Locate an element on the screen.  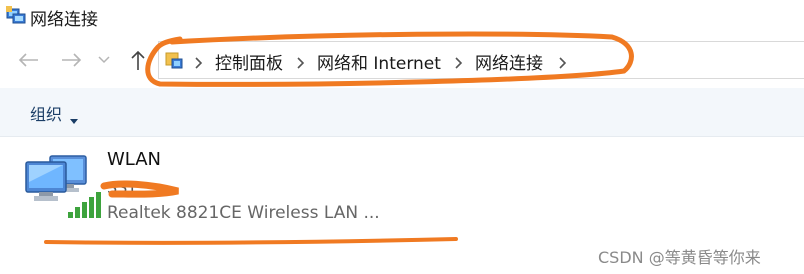
caret-down-icon is located at coordinates (74, 118).